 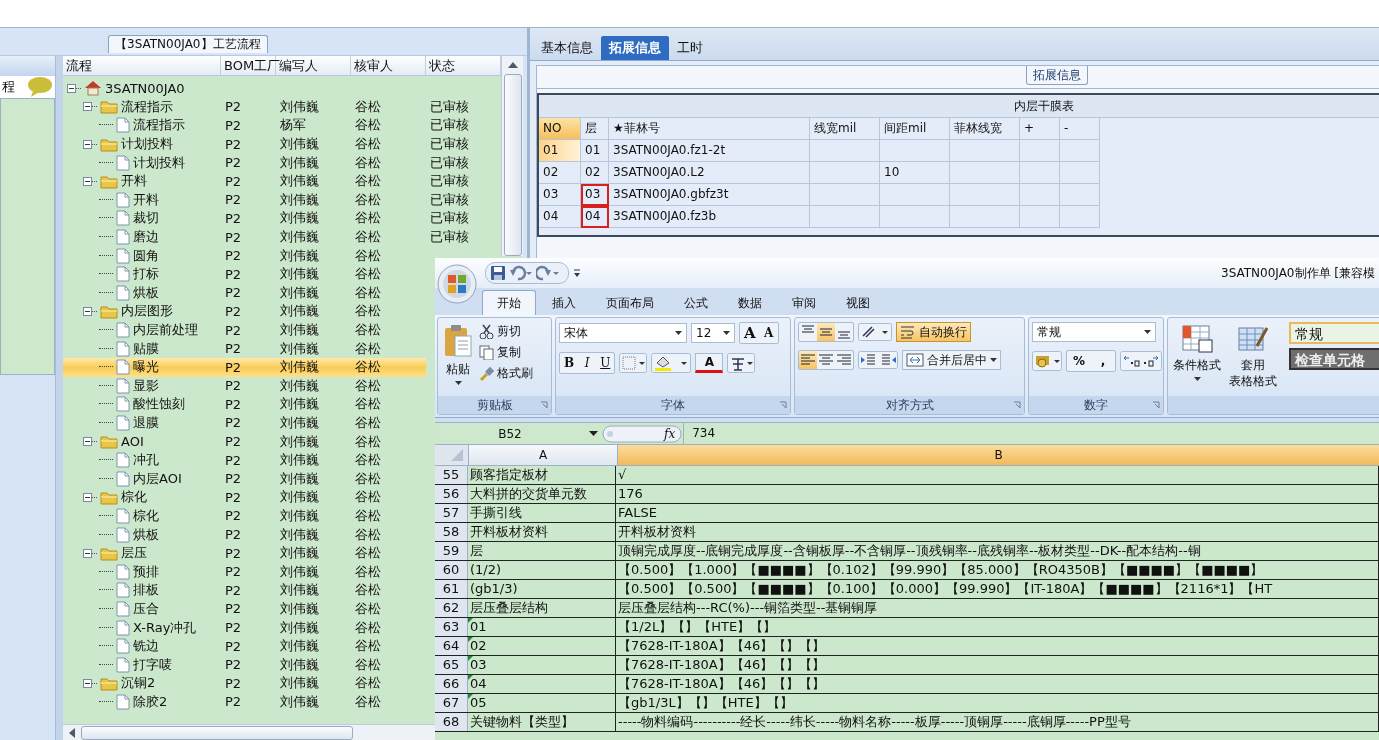 I want to click on tree-row: 贴膜 P2 刘伟巍 谷松, so click(x=244, y=348).